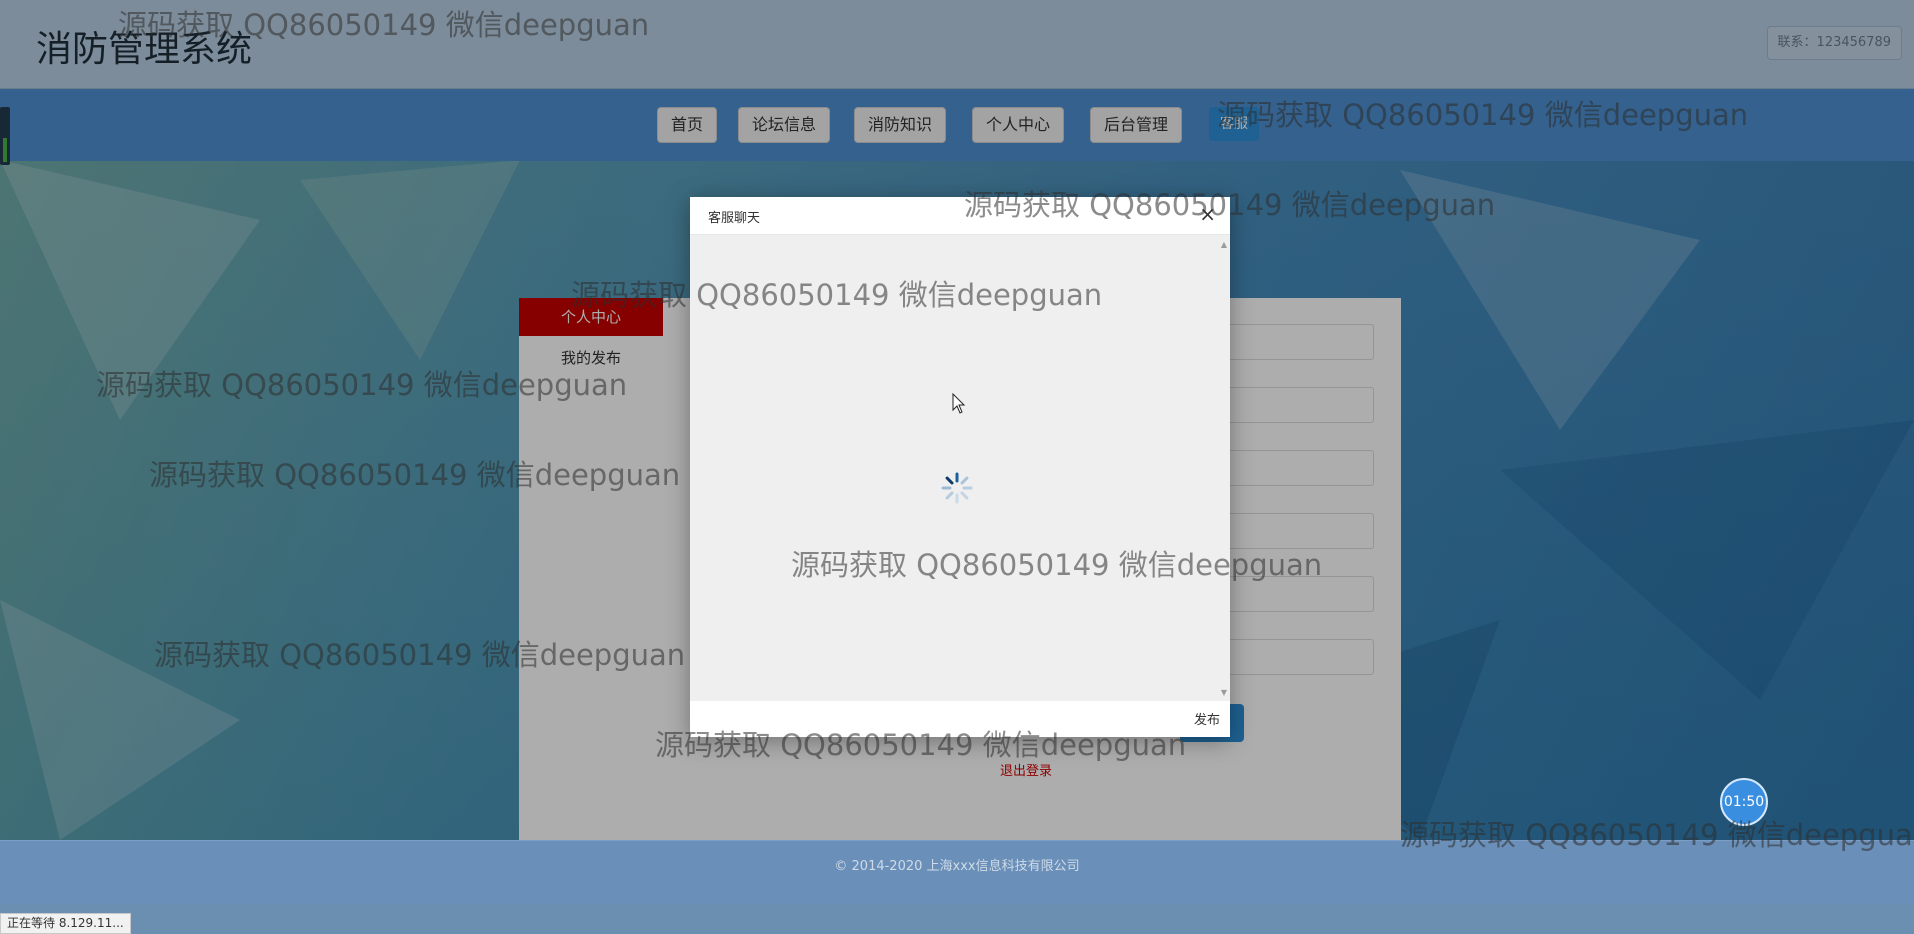 This screenshot has width=1914, height=934. I want to click on modal-title: 客服聊天, so click(734, 218).